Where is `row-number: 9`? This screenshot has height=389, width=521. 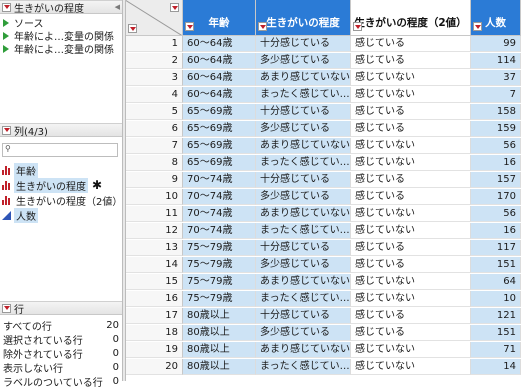 row-number: 9 is located at coordinates (154, 180).